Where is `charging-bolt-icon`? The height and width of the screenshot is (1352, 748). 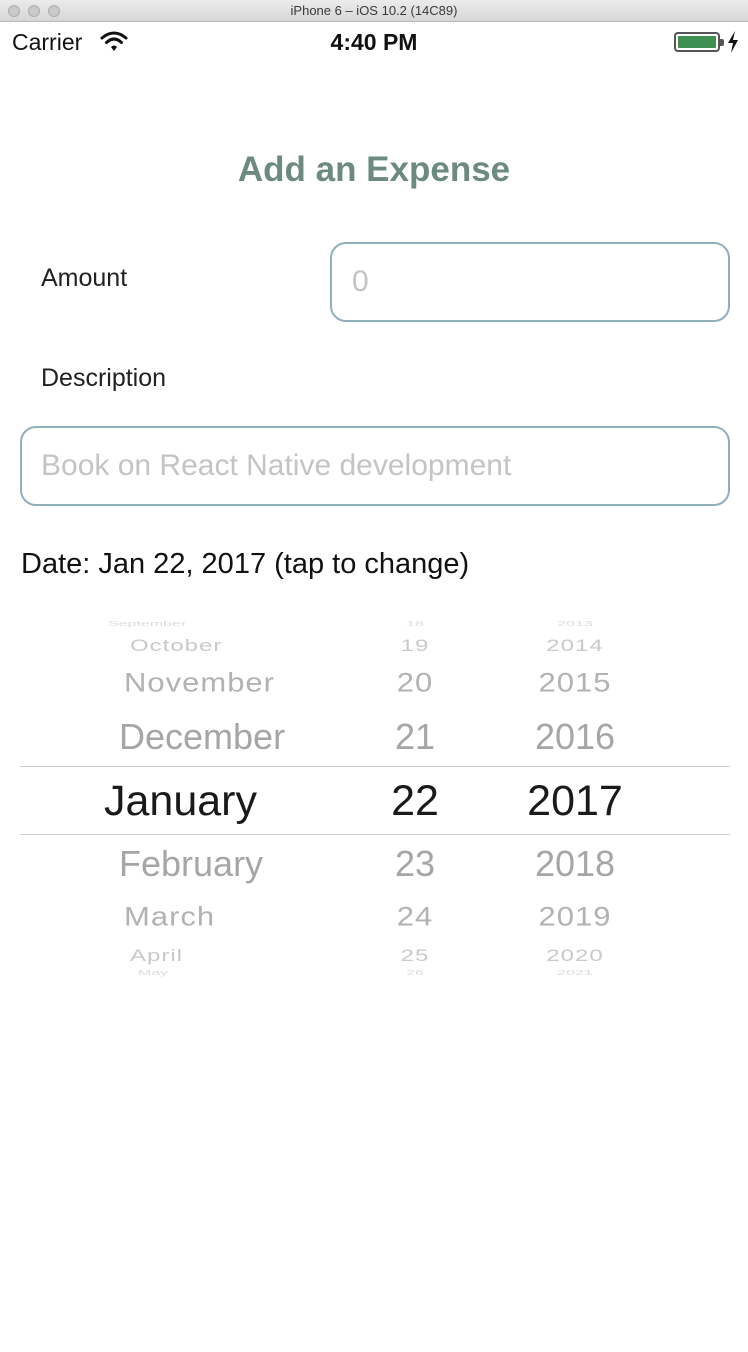
charging-bolt-icon is located at coordinates (733, 42).